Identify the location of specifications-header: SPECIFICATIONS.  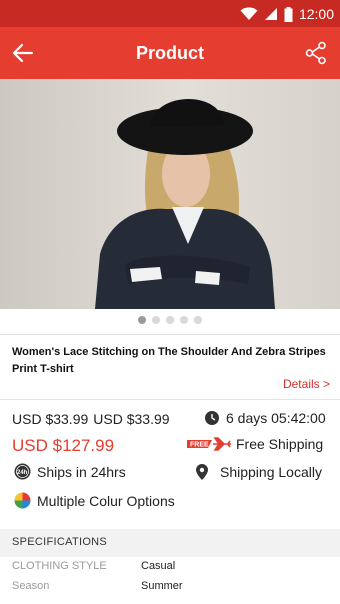
(170, 543).